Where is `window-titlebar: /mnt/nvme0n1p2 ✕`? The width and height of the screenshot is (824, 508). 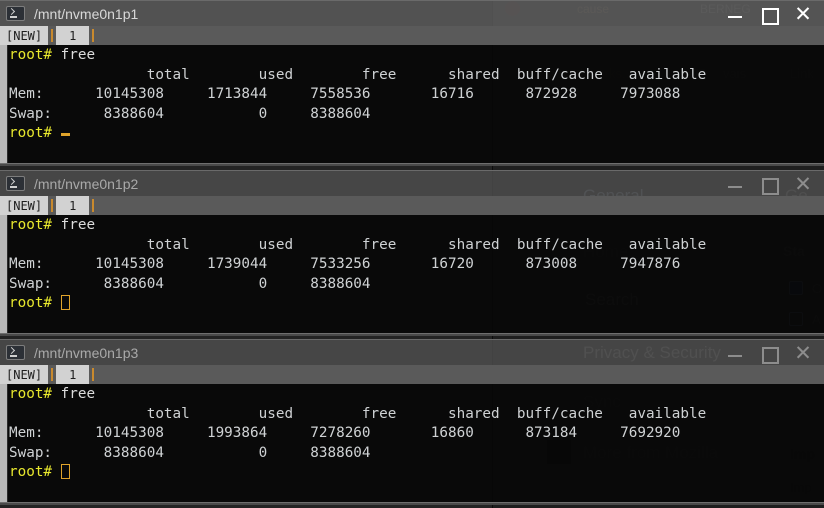
window-titlebar: /mnt/nvme0n1p2 ✕ is located at coordinates (412, 183).